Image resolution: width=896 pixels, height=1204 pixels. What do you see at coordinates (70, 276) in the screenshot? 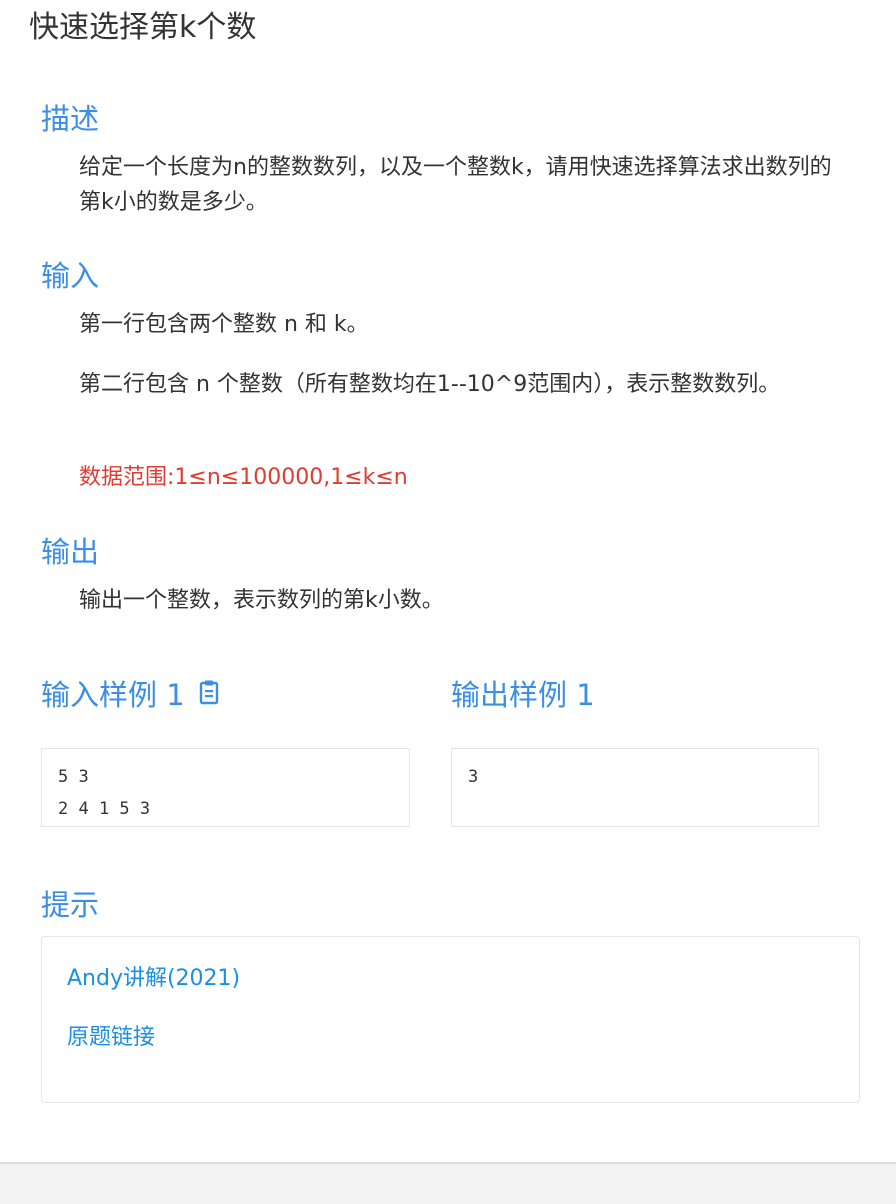
I see `input-heading: 输入` at bounding box center [70, 276].